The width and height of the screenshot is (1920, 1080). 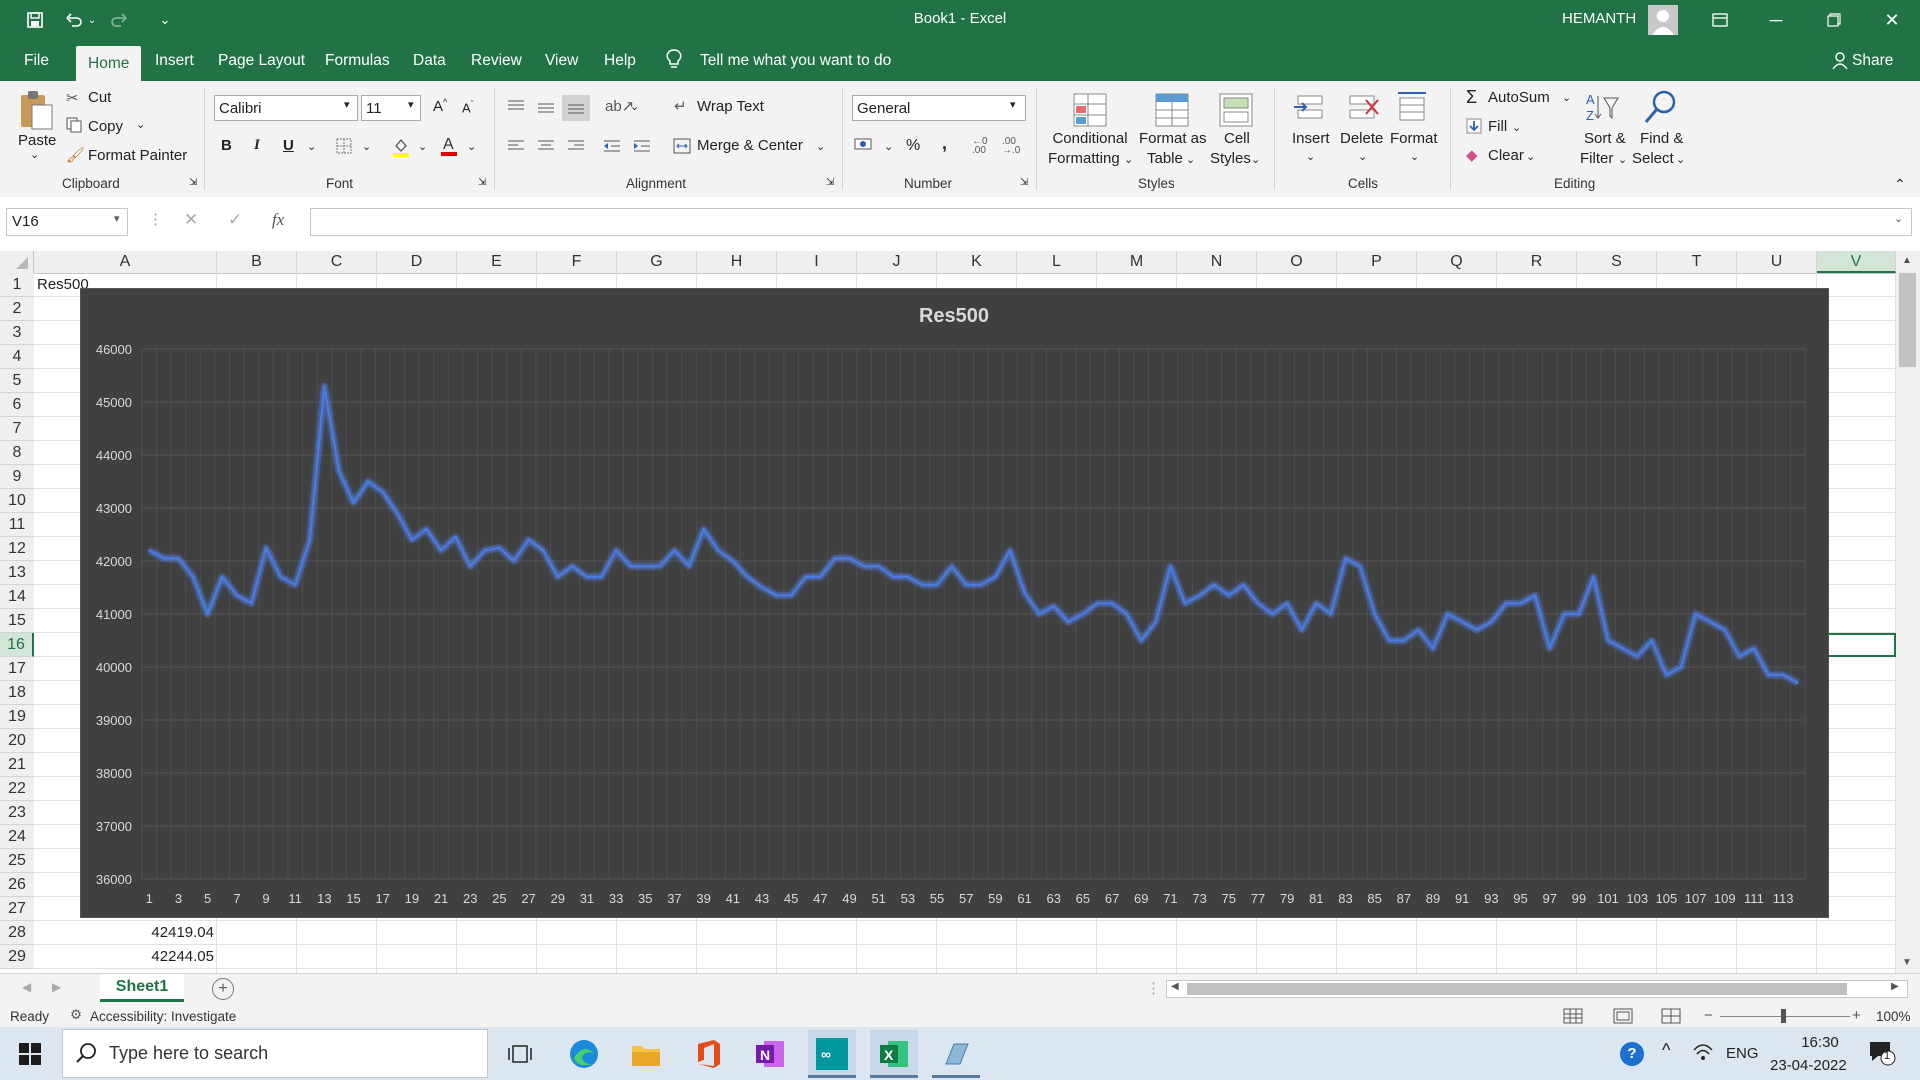 What do you see at coordinates (17, 381) in the screenshot?
I see `row-header-5: 5` at bounding box center [17, 381].